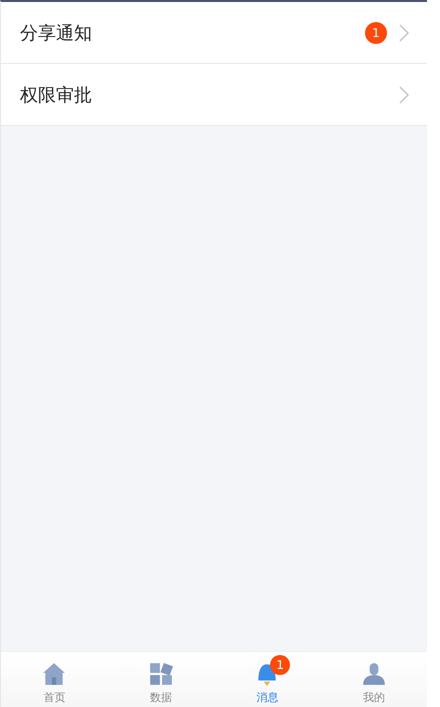  I want to click on tab: 首页, so click(54, 679).